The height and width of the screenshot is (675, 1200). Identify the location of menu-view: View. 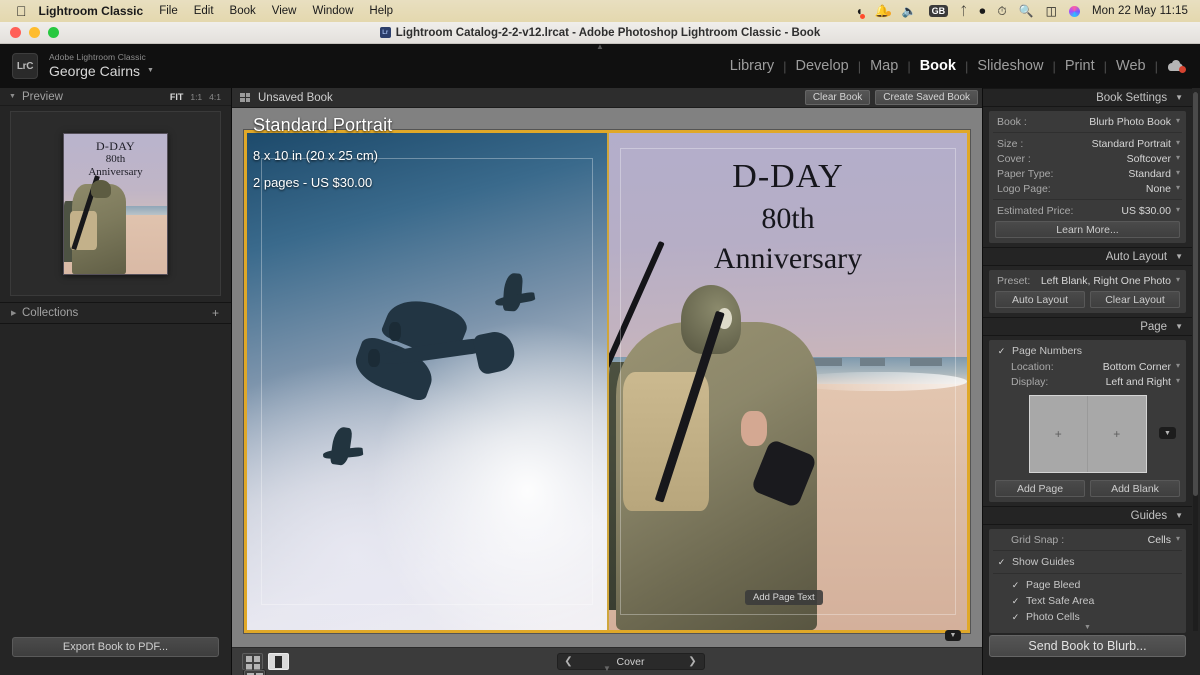
(284, 11).